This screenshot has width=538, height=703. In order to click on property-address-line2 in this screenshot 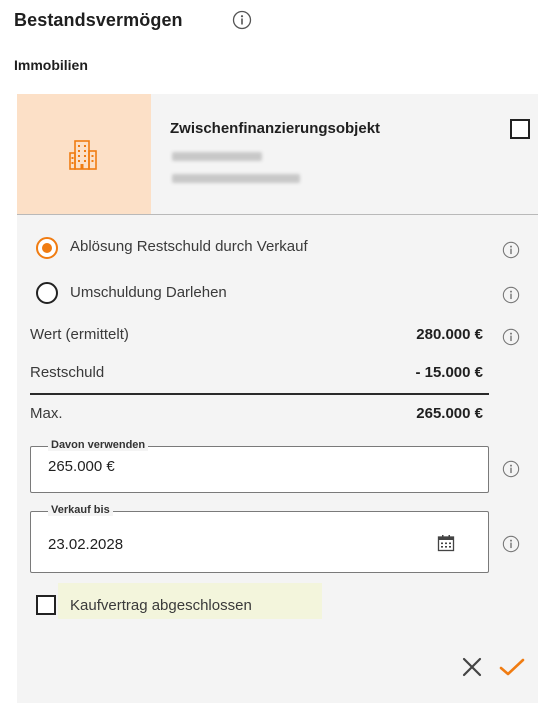, I will do `click(236, 178)`.